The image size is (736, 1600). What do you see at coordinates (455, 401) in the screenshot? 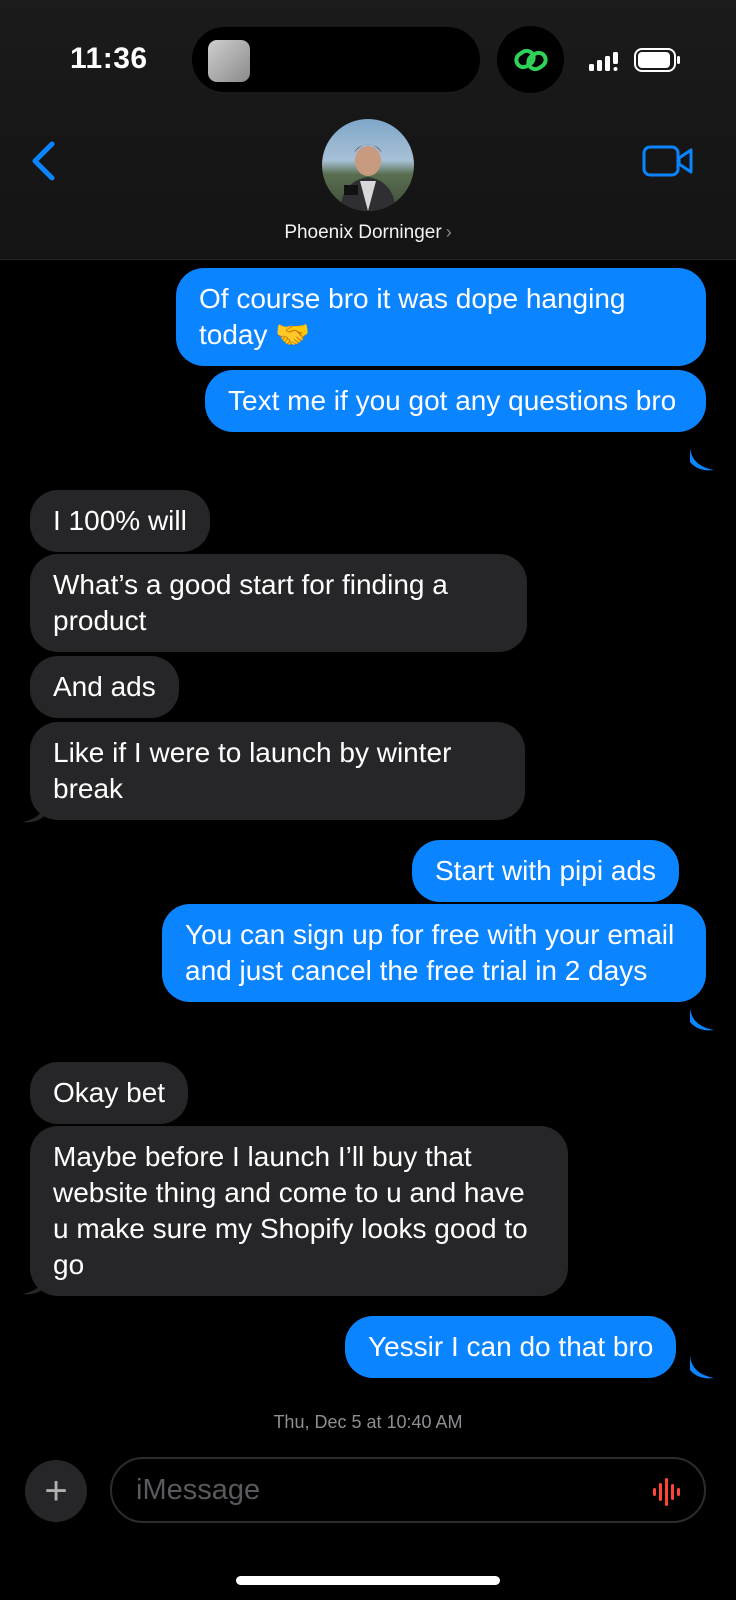
I see `message-bubble-sent: Text me if you got any questions bro` at bounding box center [455, 401].